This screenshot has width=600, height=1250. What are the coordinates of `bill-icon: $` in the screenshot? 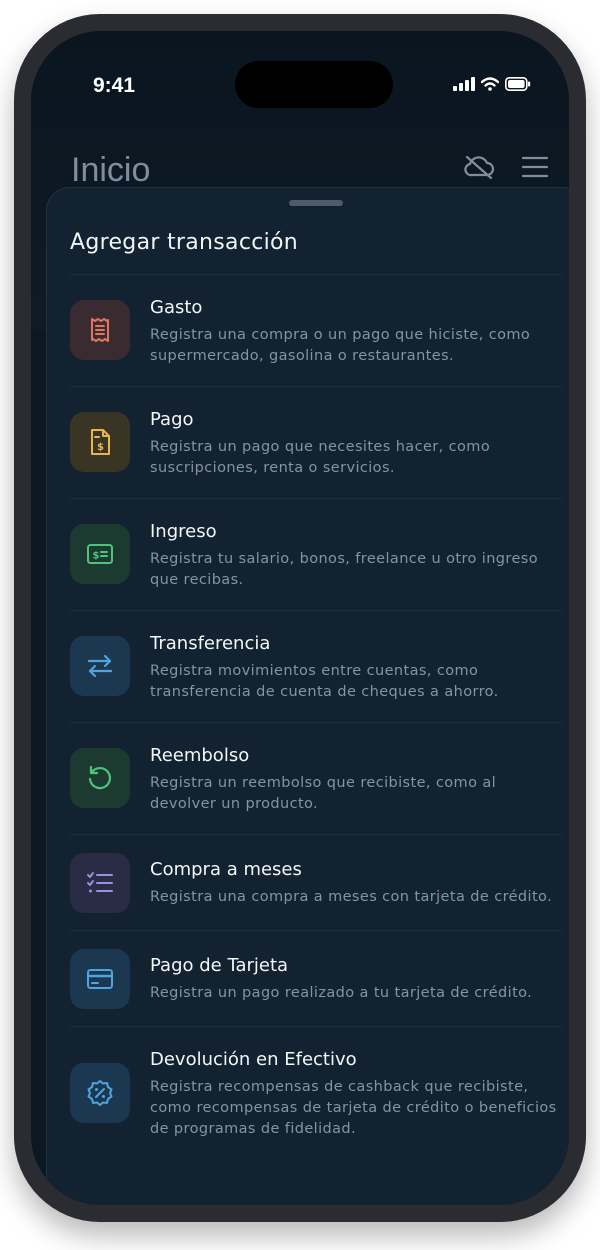 It's located at (100, 442).